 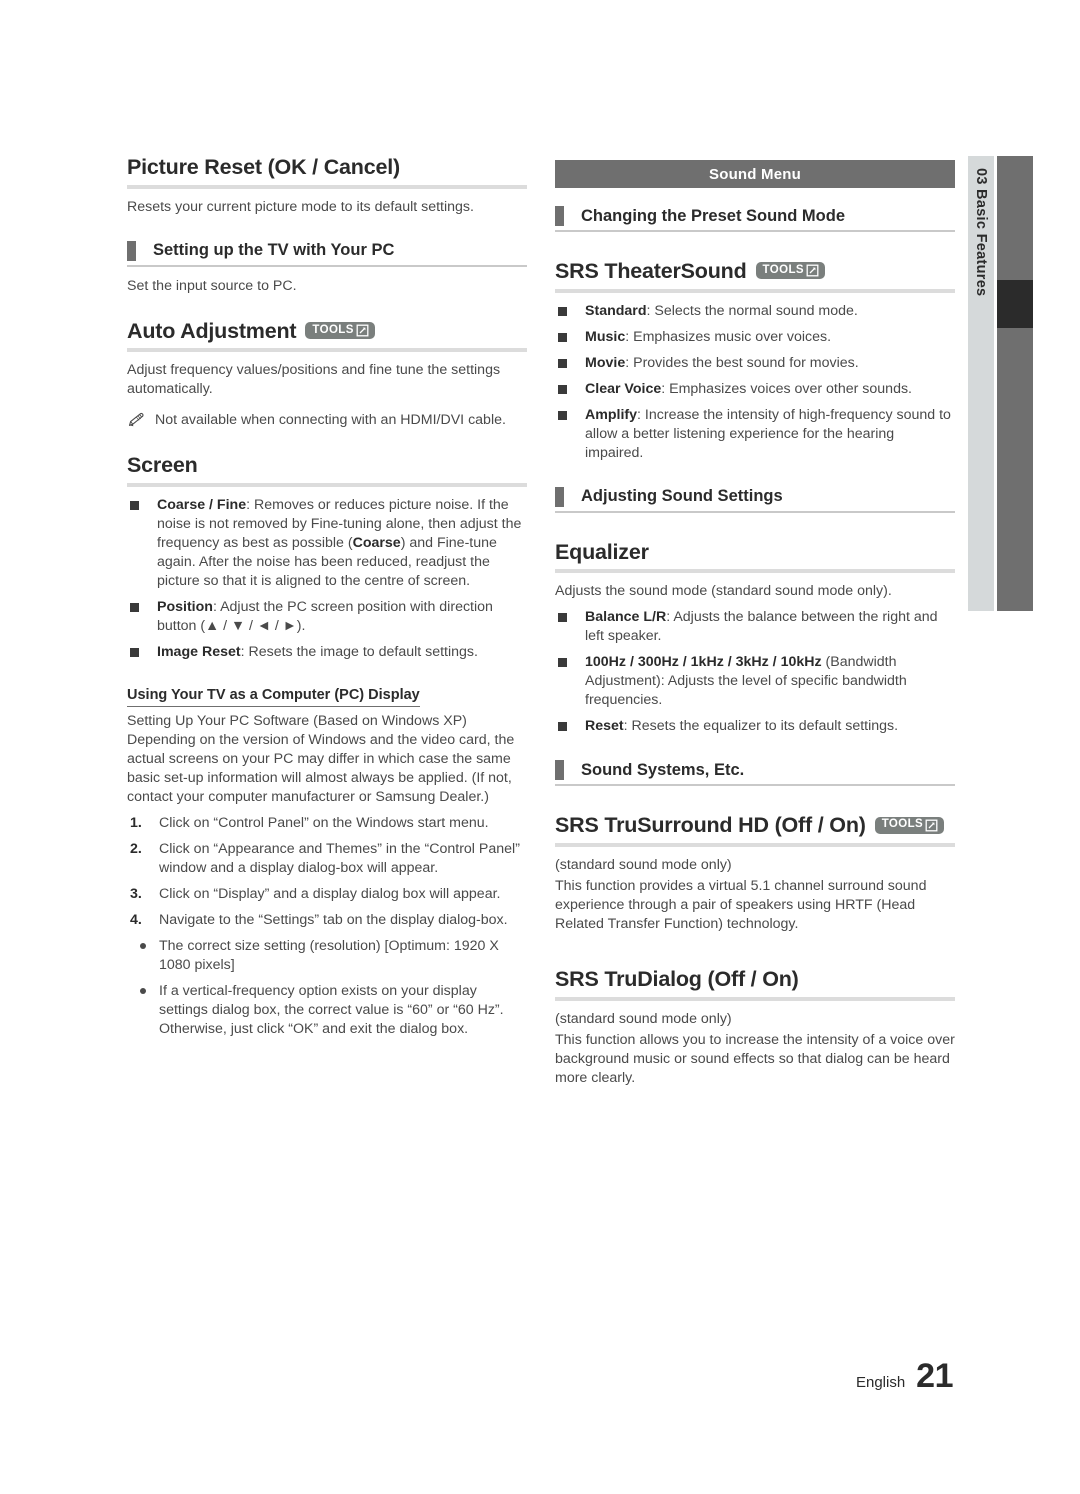 What do you see at coordinates (605, 362) in the screenshot?
I see `item-term: Movie` at bounding box center [605, 362].